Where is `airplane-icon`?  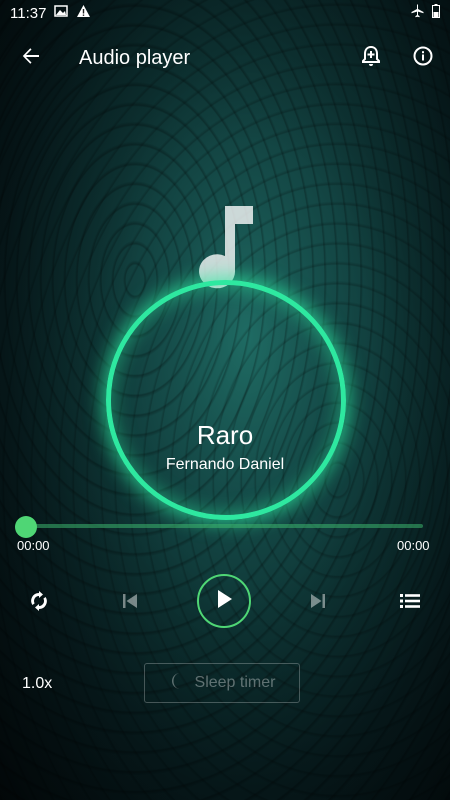
airplane-icon is located at coordinates (417, 13).